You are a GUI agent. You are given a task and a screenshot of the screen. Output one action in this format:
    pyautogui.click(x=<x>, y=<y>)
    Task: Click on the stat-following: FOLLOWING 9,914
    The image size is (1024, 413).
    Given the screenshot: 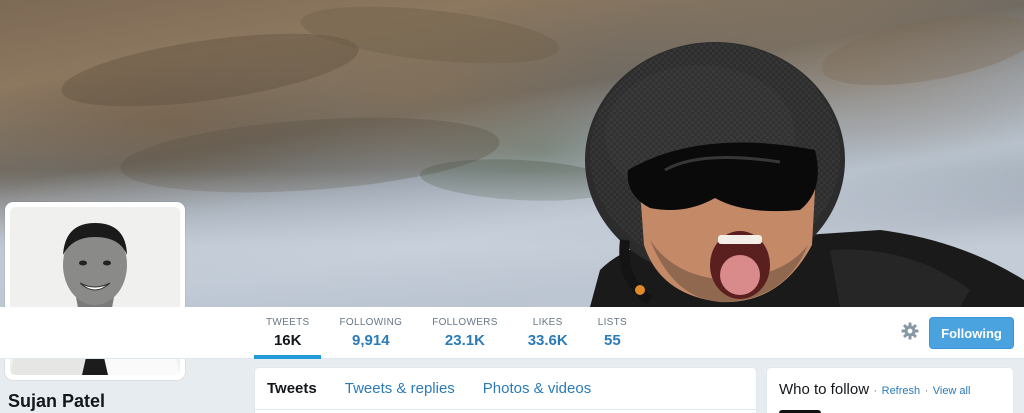 What is the action you would take?
    pyautogui.click(x=370, y=333)
    